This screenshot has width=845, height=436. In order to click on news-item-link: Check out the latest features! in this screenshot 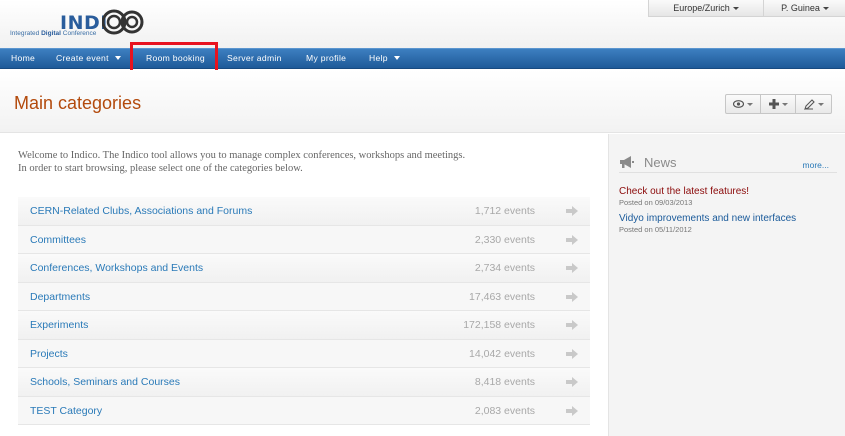, I will do `click(729, 191)`.